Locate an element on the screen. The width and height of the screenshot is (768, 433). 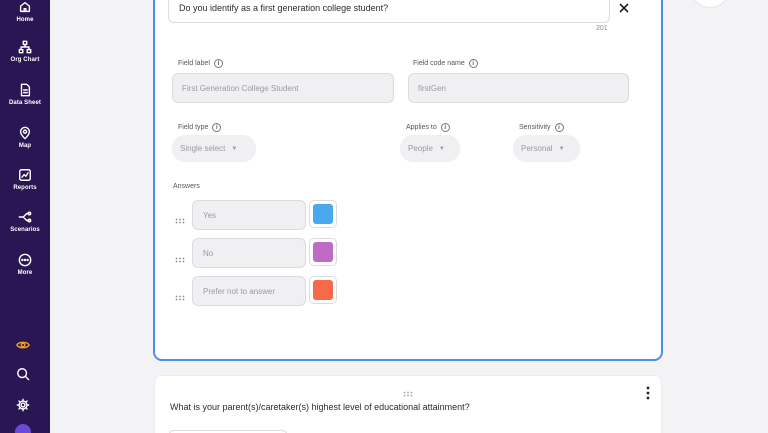
close-icon is located at coordinates (624, 8).